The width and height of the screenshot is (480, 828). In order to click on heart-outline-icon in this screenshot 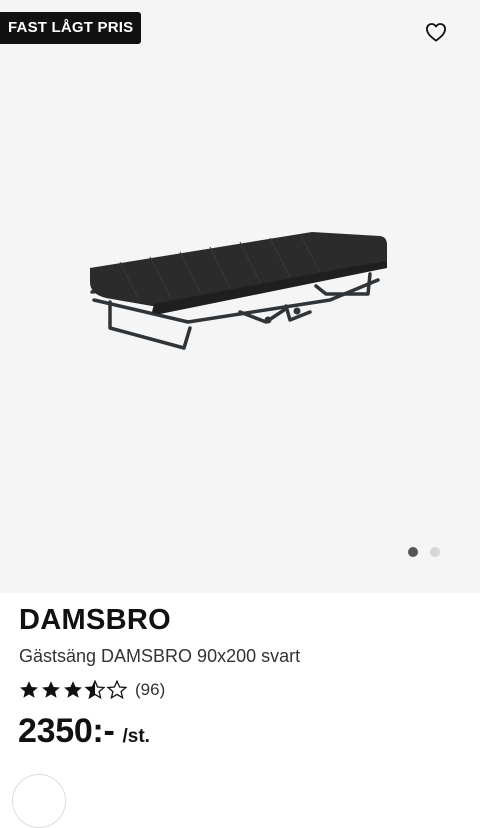, I will do `click(435, 32)`.